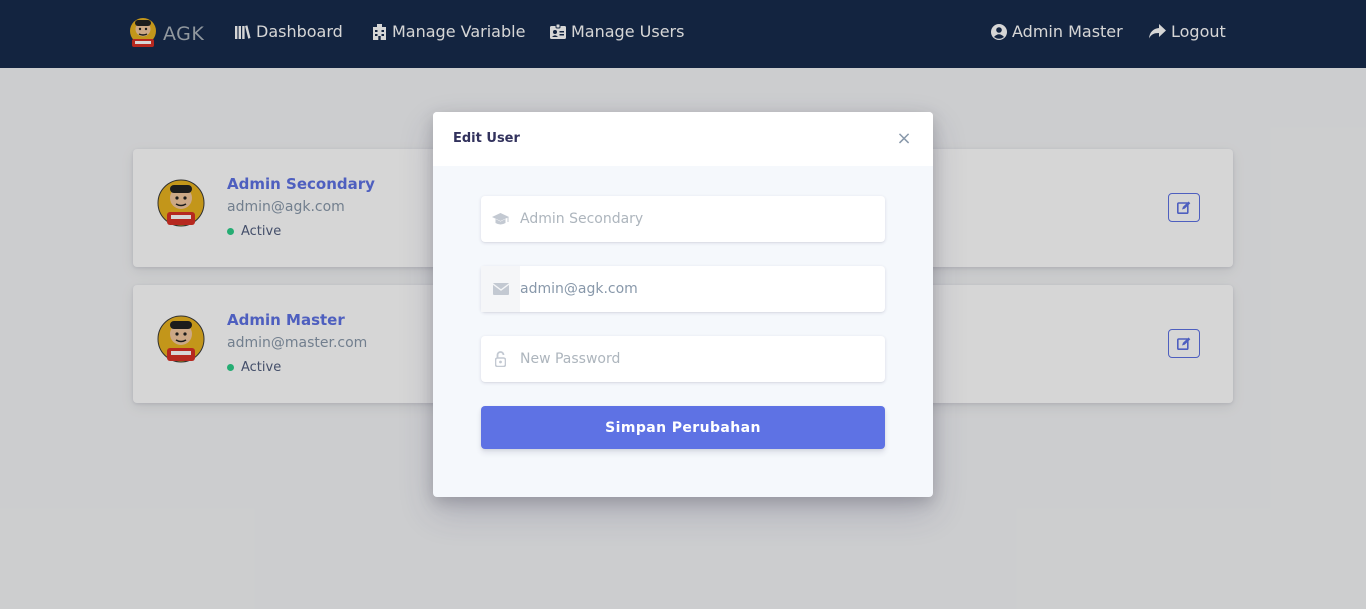 The width and height of the screenshot is (1366, 609). I want to click on name-input, so click(695, 219).